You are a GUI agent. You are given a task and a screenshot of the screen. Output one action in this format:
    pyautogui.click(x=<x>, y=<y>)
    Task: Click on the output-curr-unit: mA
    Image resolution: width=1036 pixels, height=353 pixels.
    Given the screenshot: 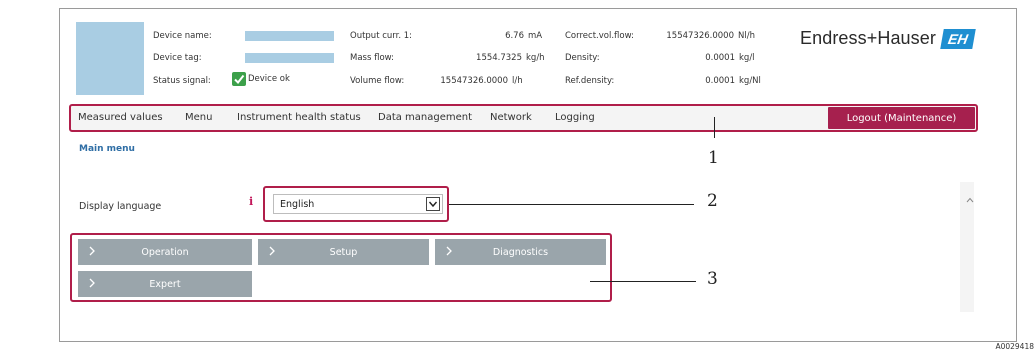 What is the action you would take?
    pyautogui.click(x=535, y=36)
    